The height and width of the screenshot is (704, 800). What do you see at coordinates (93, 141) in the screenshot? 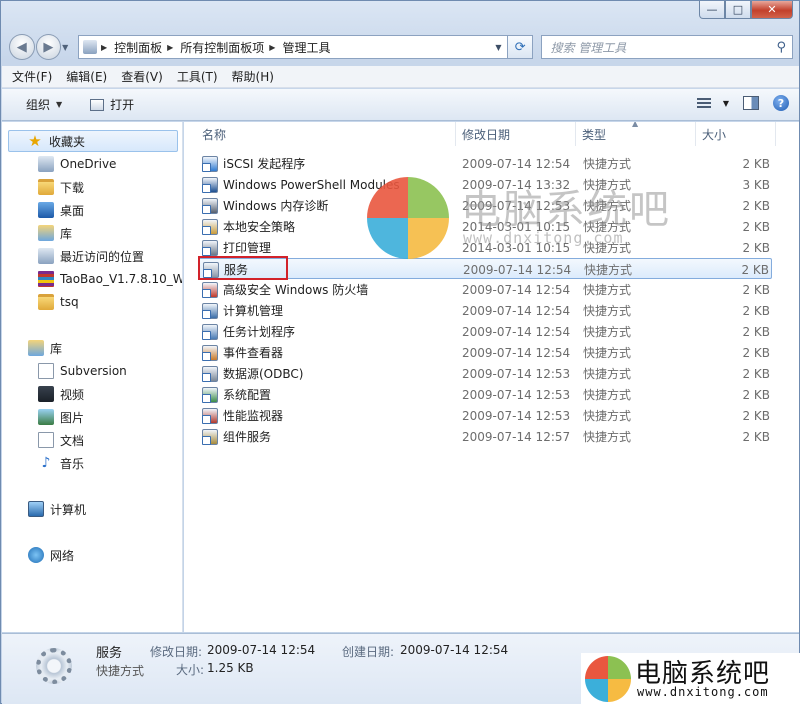
I see `nav-favorites: ★ 收藏夹` at bounding box center [93, 141].